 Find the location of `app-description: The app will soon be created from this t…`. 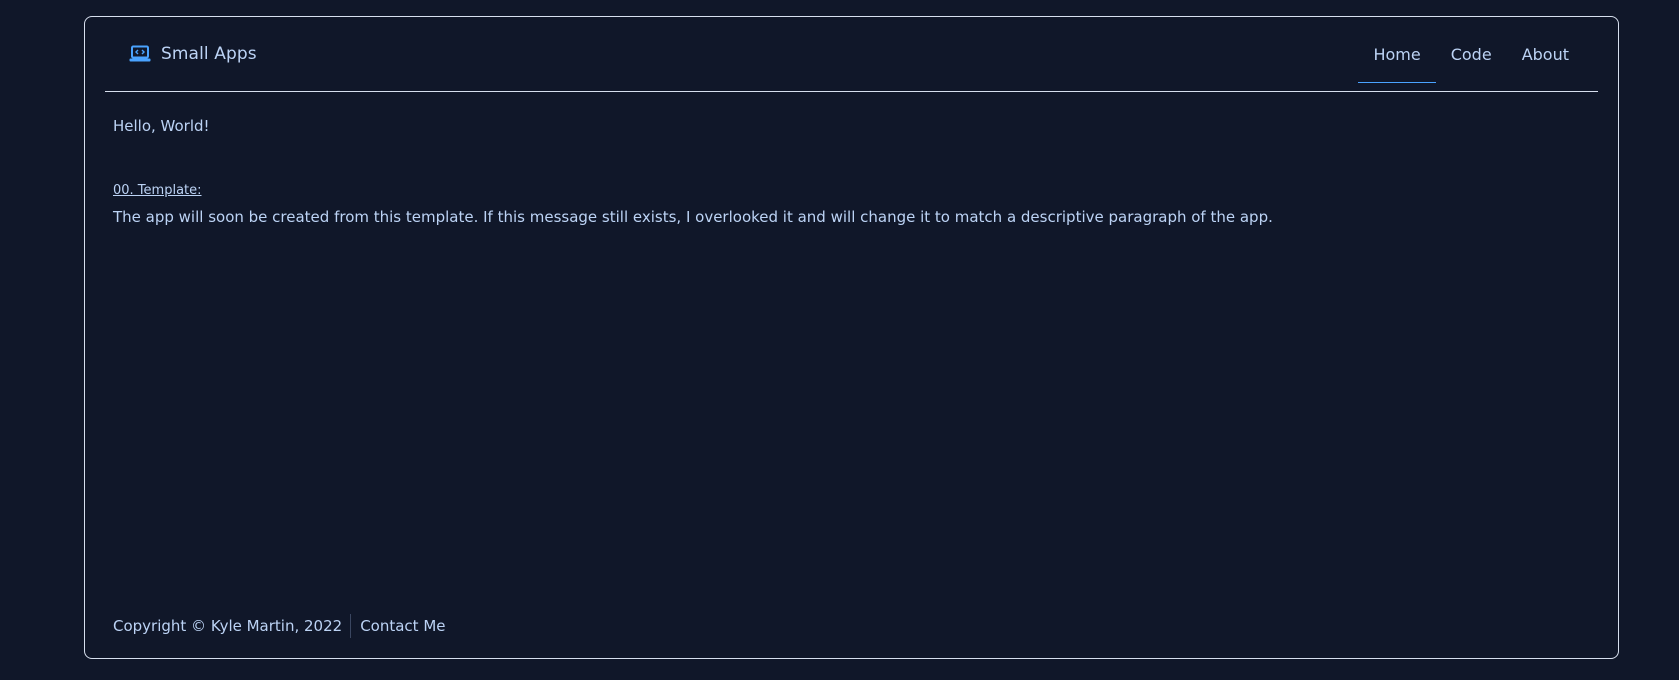

app-description: The app will soon be created from this t… is located at coordinates (693, 217).